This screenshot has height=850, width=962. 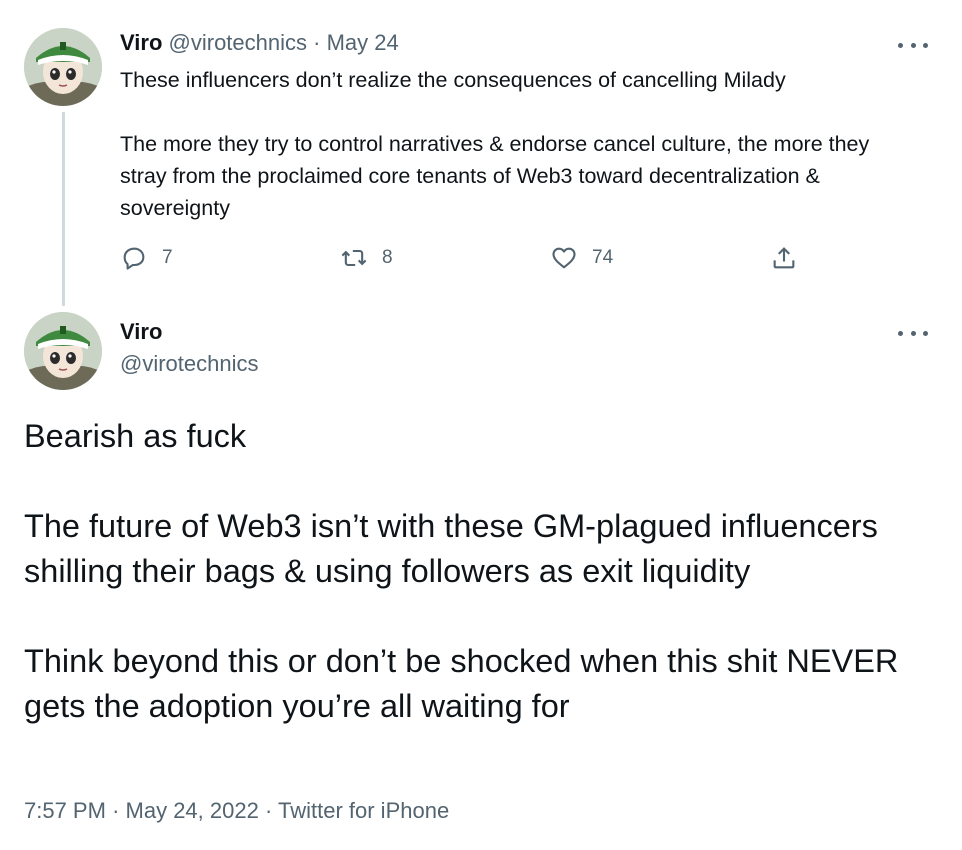 I want to click on tweet-time: 7:57 PM, so click(x=65, y=810).